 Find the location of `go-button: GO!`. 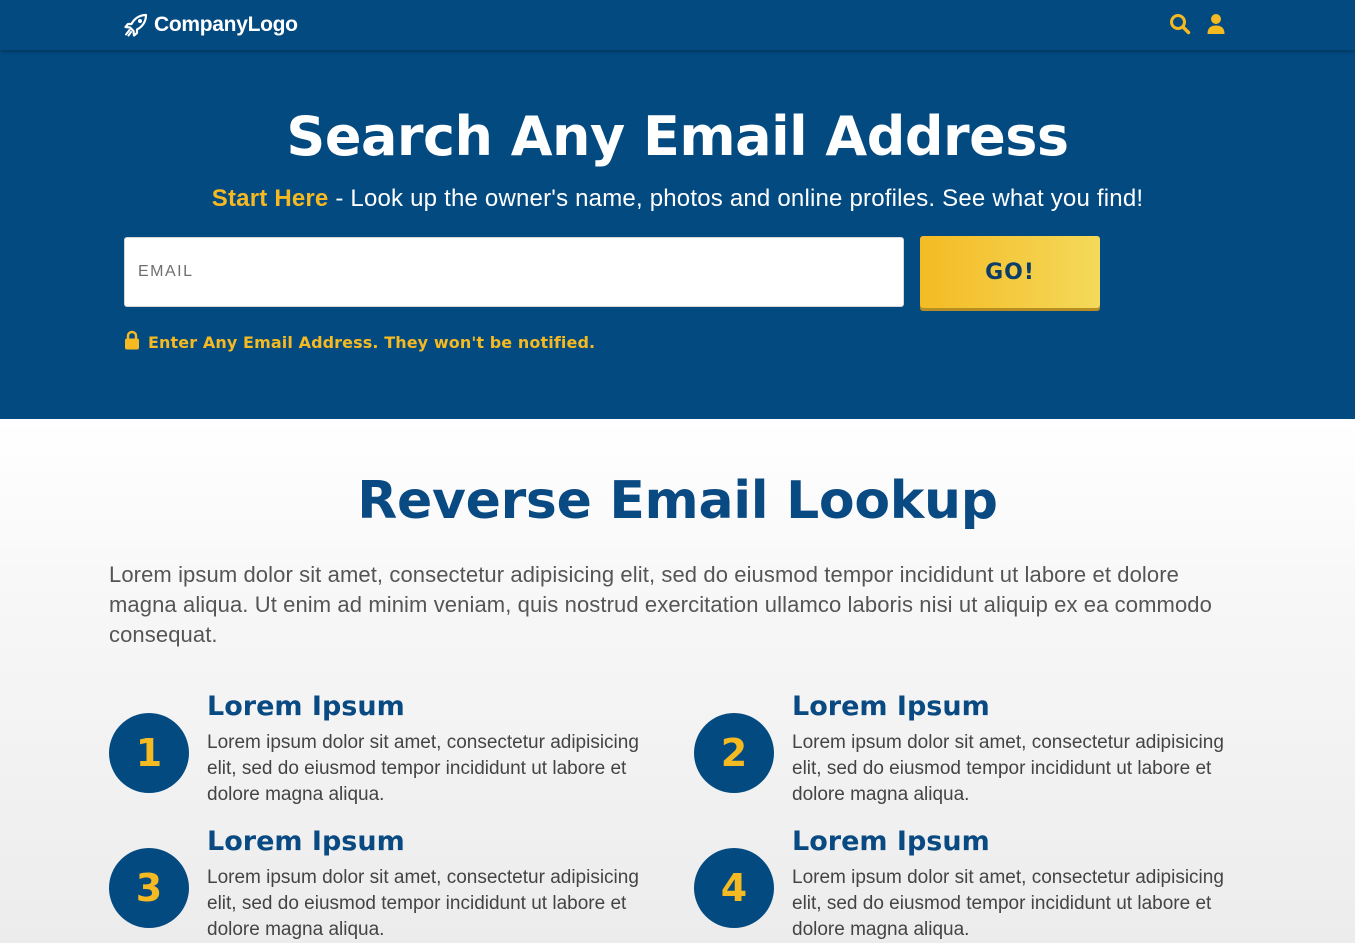

go-button: GO! is located at coordinates (1010, 272).